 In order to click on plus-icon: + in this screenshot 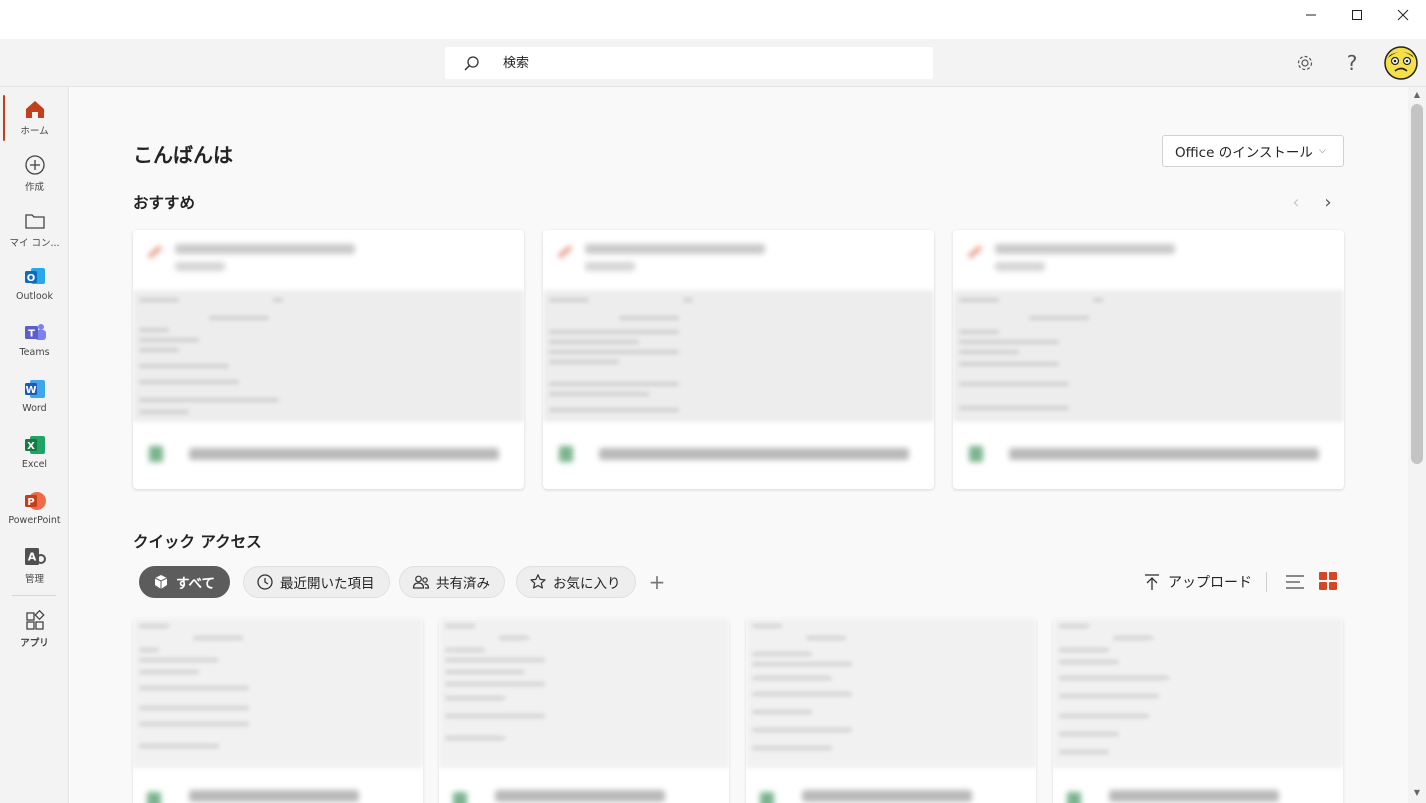, I will do `click(657, 582)`.